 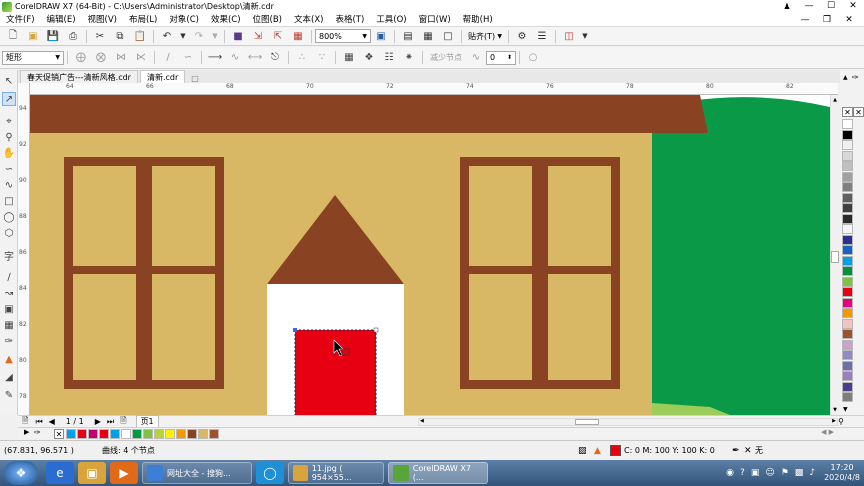 What do you see at coordinates (9, 277) in the screenshot?
I see `parallel-dimension-icon: ∕` at bounding box center [9, 277].